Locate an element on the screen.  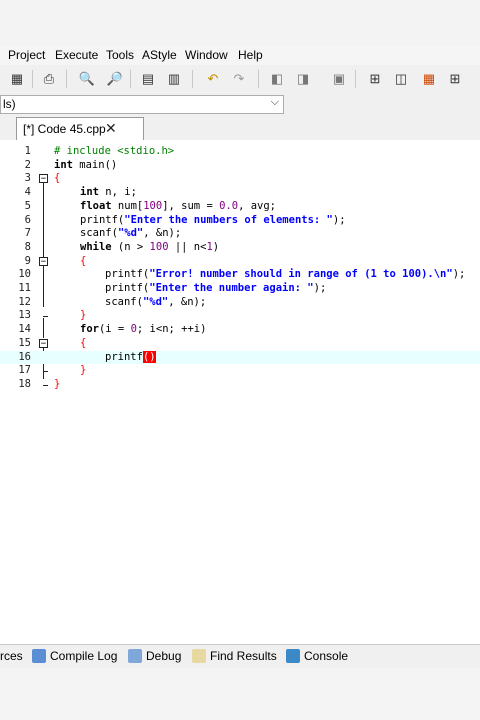
class-browser-icon: ▦ is located at coordinates (429, 79).